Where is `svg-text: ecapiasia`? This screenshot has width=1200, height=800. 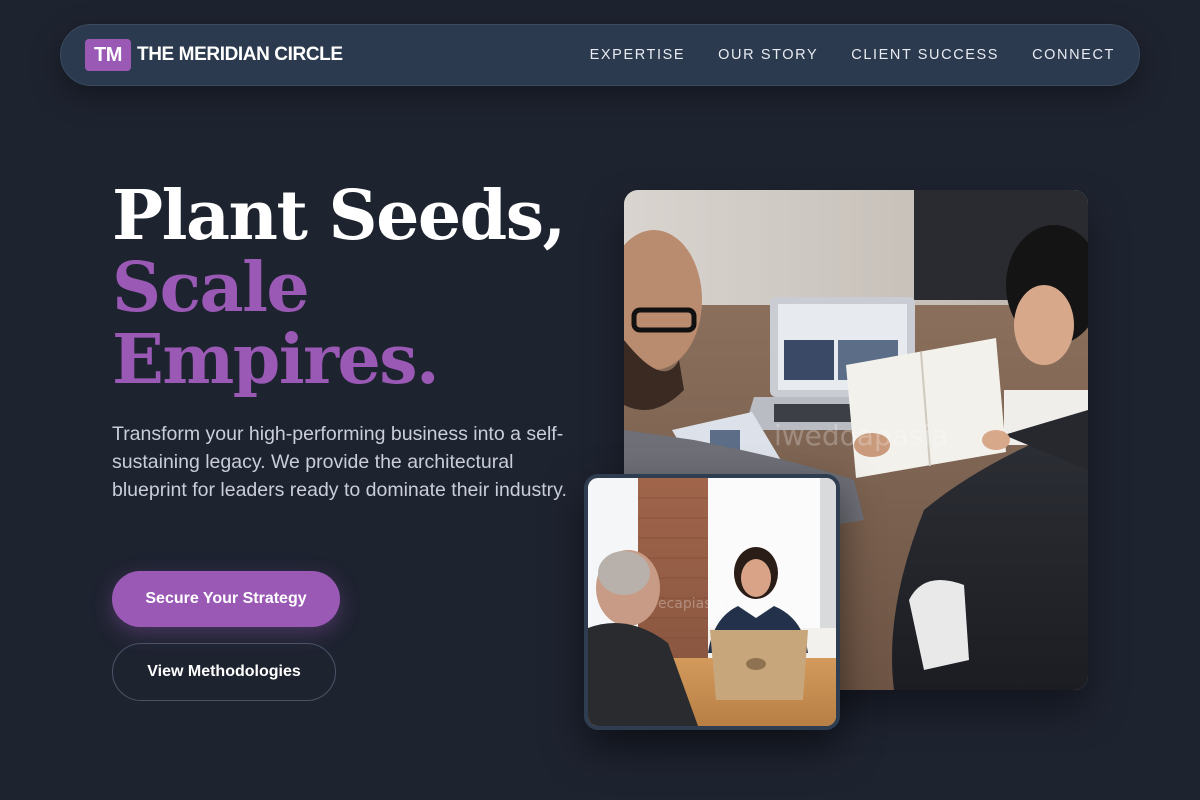 svg-text: ecapiasia is located at coordinates (691, 604).